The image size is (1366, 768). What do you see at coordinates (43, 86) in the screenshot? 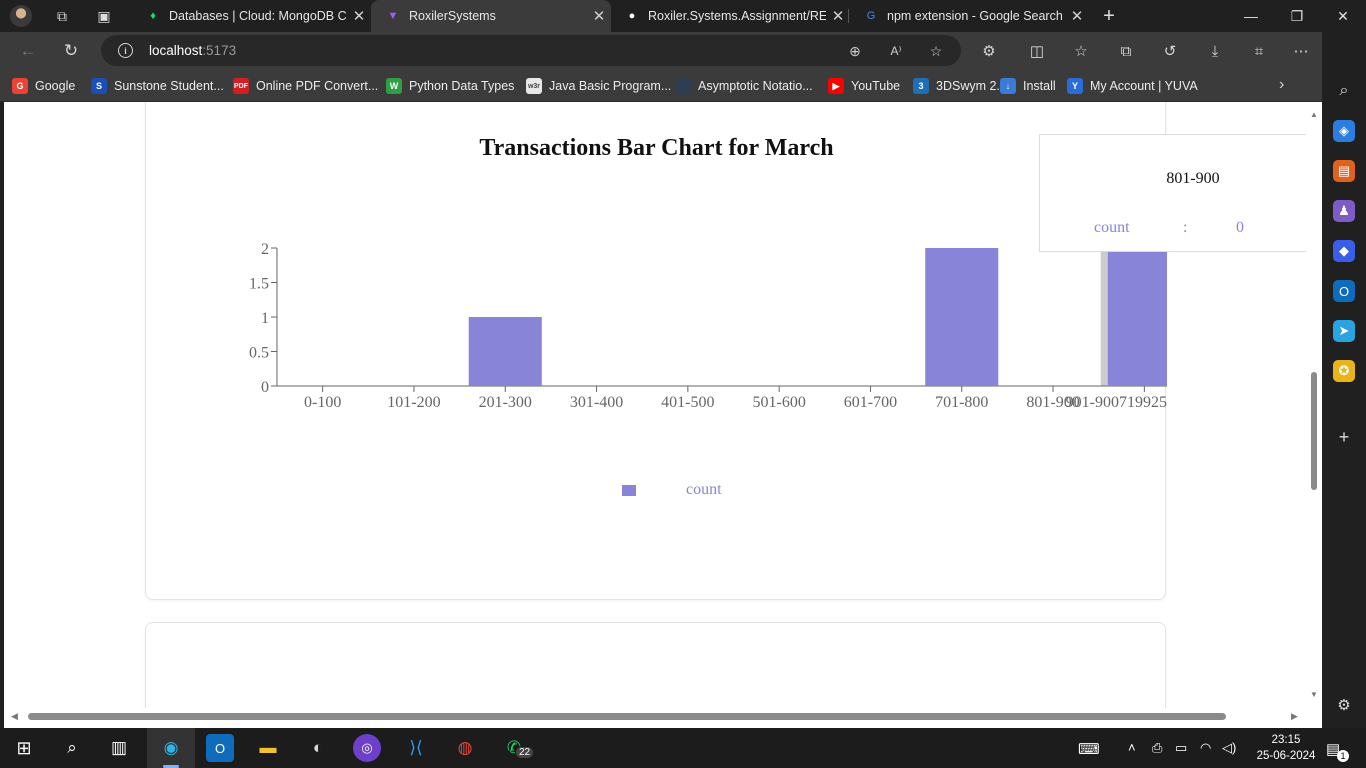
I see `bookmark-item: G Google` at bounding box center [43, 86].